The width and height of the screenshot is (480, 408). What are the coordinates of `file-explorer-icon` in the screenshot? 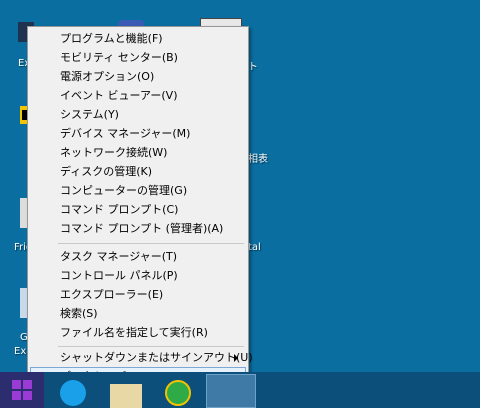 It's located at (126, 396).